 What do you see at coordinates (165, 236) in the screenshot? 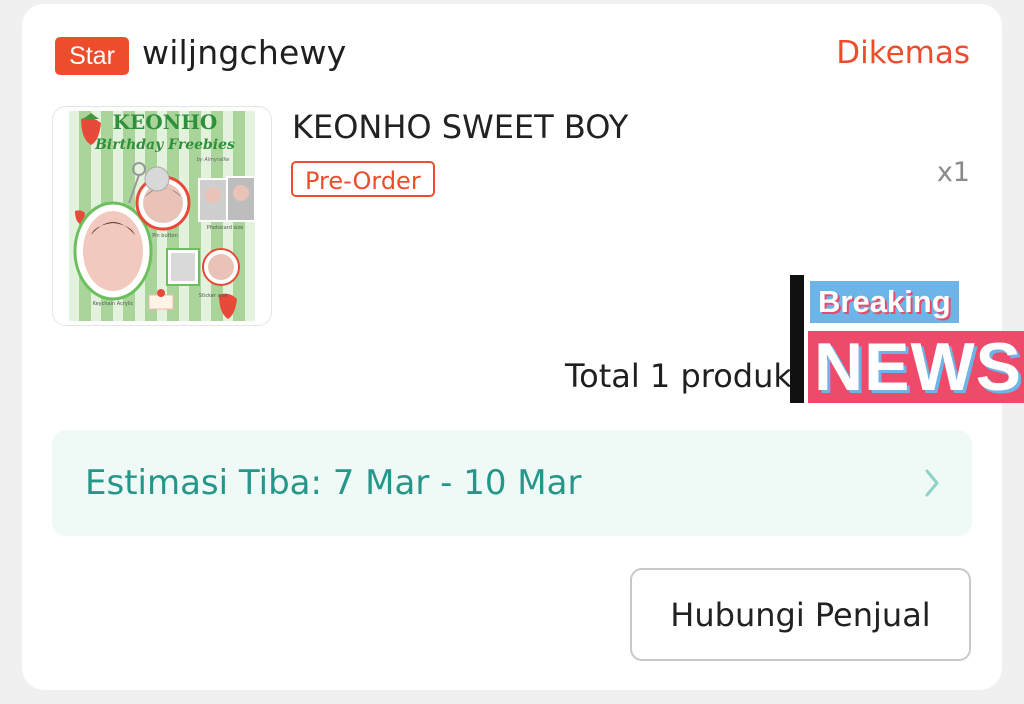
I see `thumb-item-pin: Pin button` at bounding box center [165, 236].